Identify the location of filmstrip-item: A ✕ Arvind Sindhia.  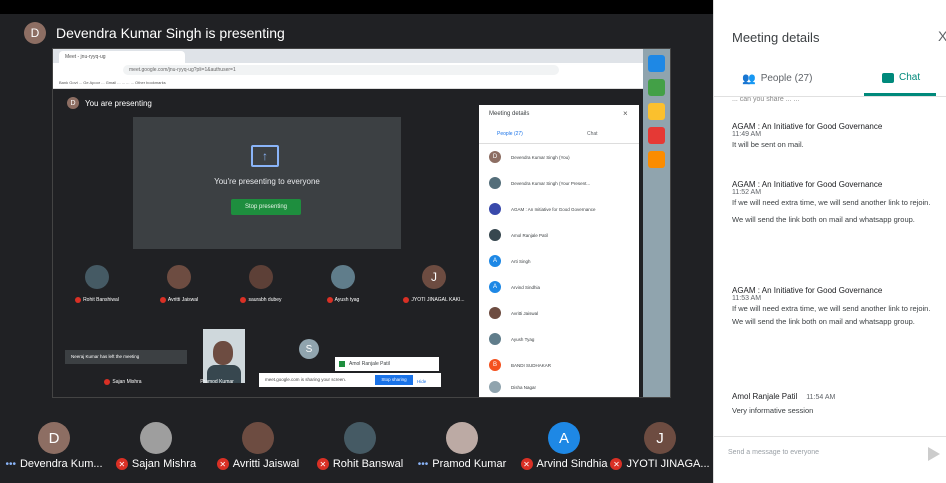
(564, 437).